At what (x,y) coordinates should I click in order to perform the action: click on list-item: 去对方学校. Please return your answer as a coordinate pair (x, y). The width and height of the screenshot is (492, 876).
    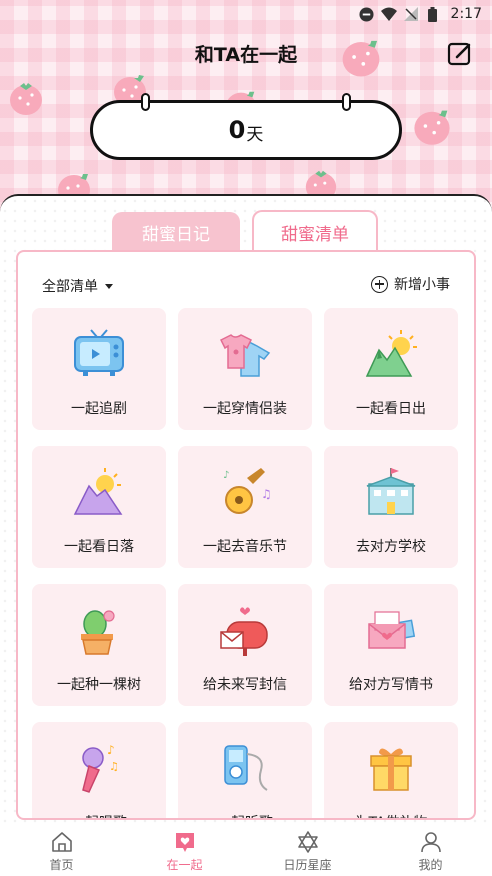
    Looking at the image, I should click on (391, 507).